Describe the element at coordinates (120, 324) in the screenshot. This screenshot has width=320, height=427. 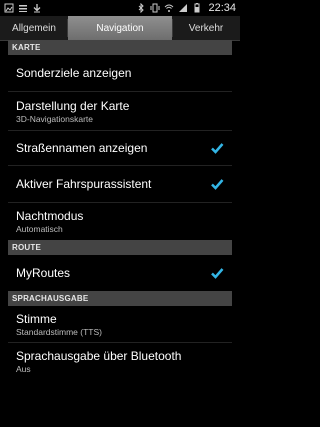
I see `setting-stimme: Stimme Standardstimme (TTS)` at that location.